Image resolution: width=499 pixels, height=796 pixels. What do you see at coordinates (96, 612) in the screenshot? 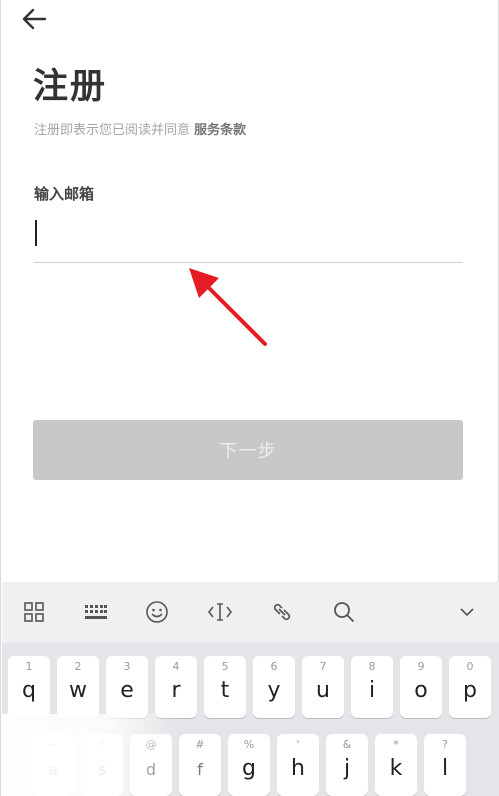
I see `keyboard-icon` at bounding box center [96, 612].